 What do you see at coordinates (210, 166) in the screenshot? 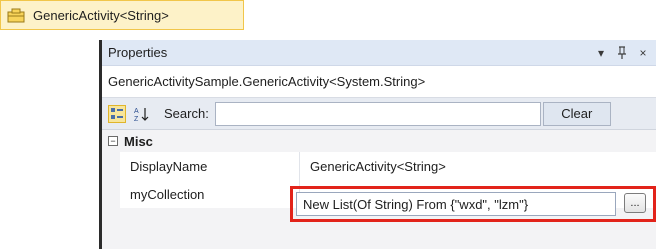
I see `property-name: DisplayName` at bounding box center [210, 166].